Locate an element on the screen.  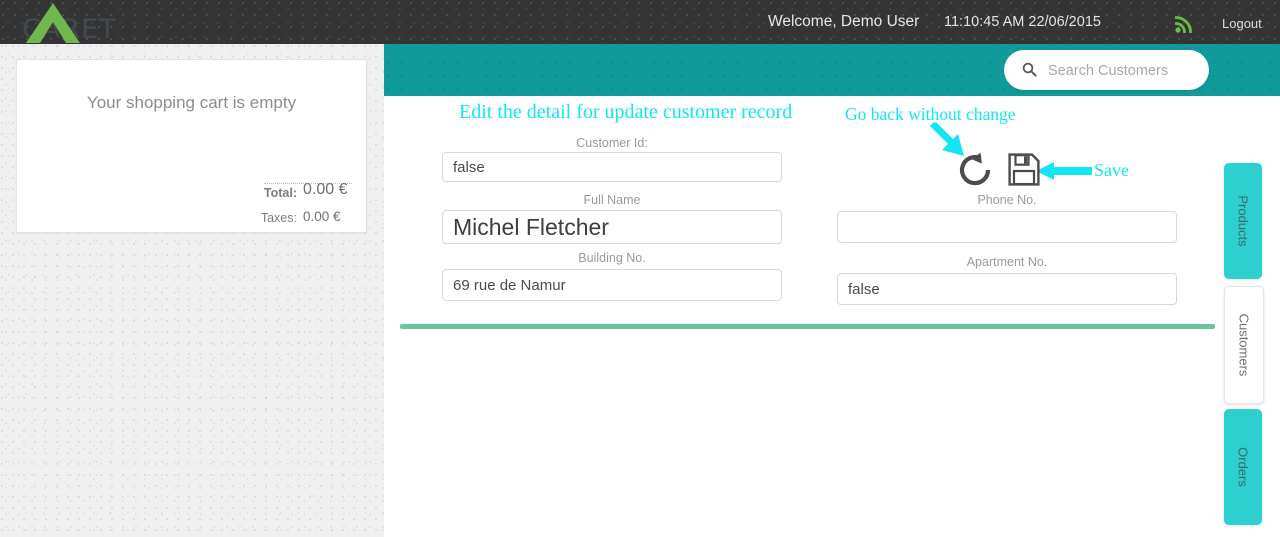
search-box is located at coordinates (1106, 70).